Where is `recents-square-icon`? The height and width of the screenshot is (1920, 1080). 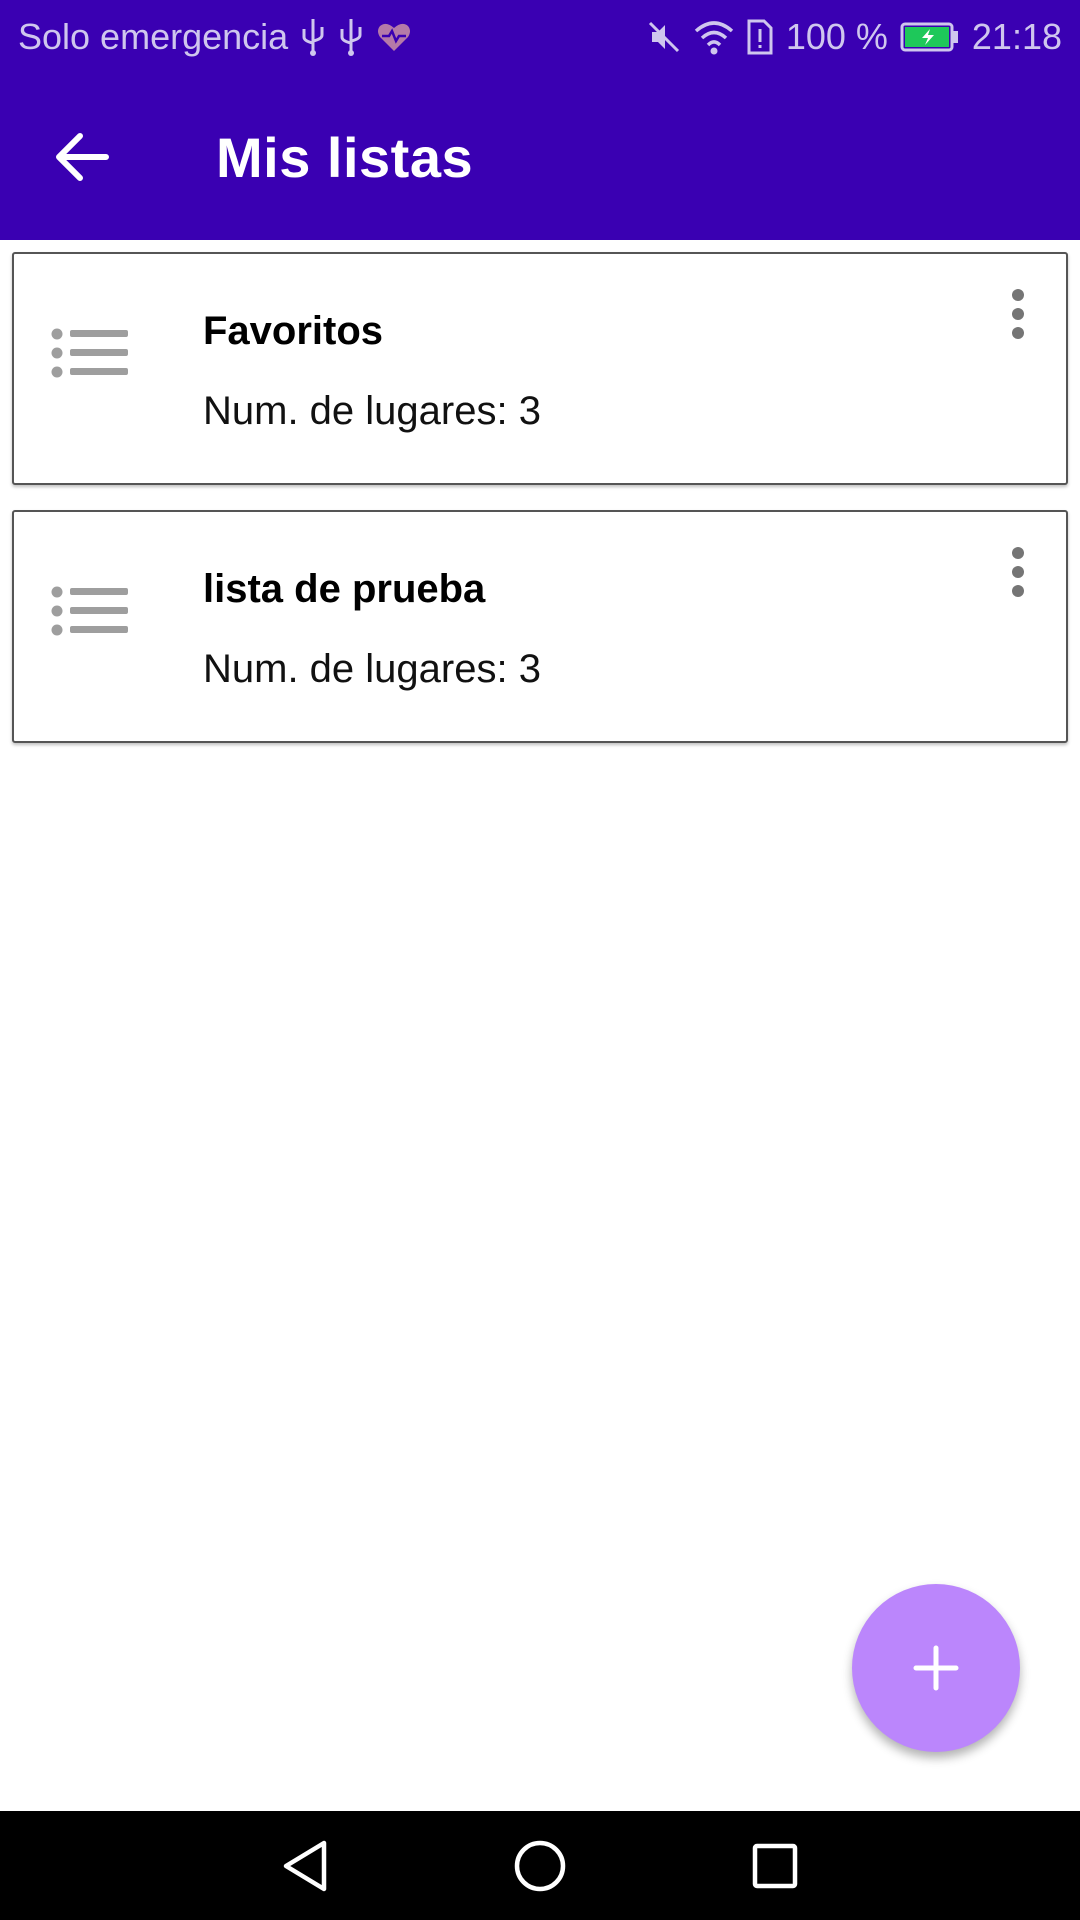
recents-square-icon is located at coordinates (775, 1865).